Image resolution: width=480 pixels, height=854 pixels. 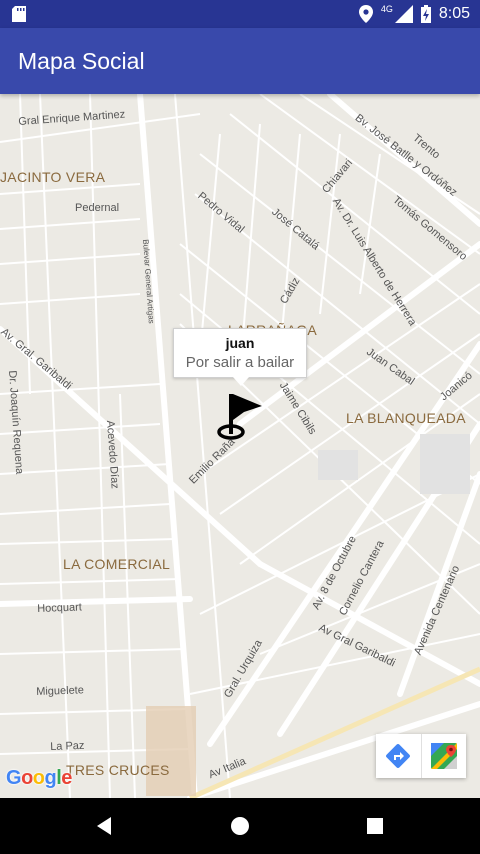 I want to click on network-type-label: 4G, so click(x=386, y=9).